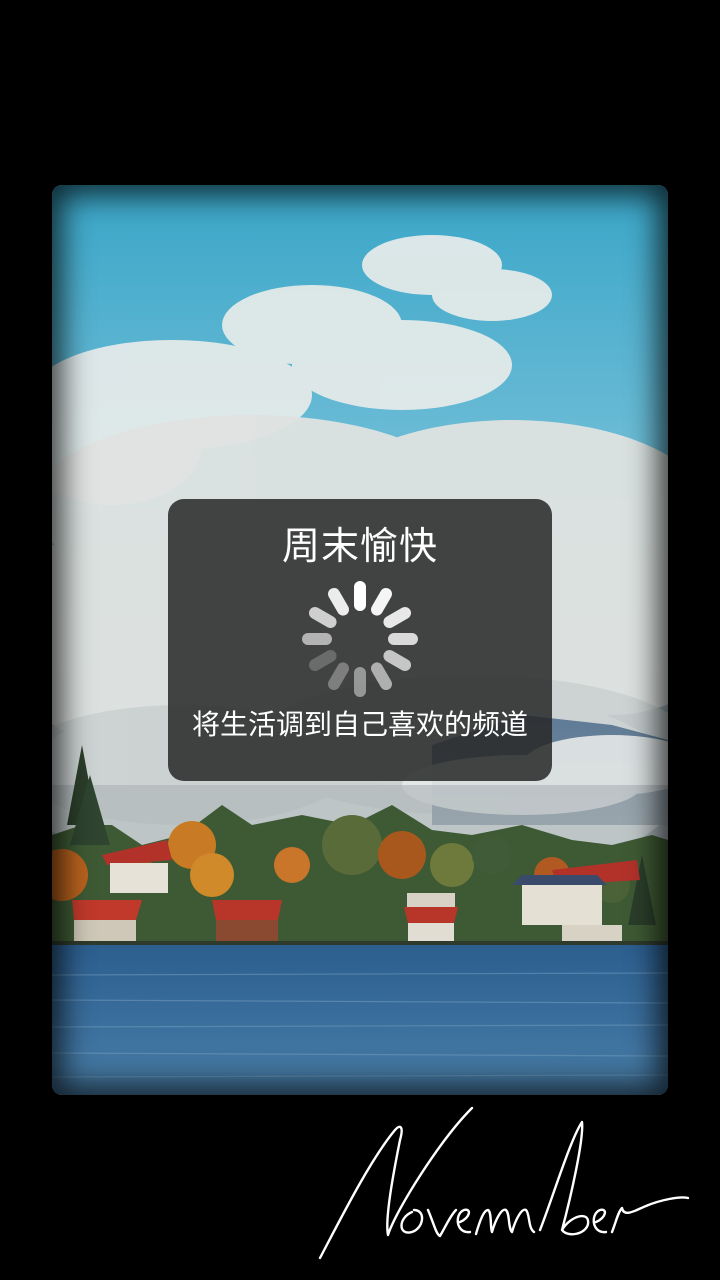 Image resolution: width=720 pixels, height=1280 pixels. Describe the element at coordinates (504, 1183) in the screenshot. I see `november-signature` at that location.